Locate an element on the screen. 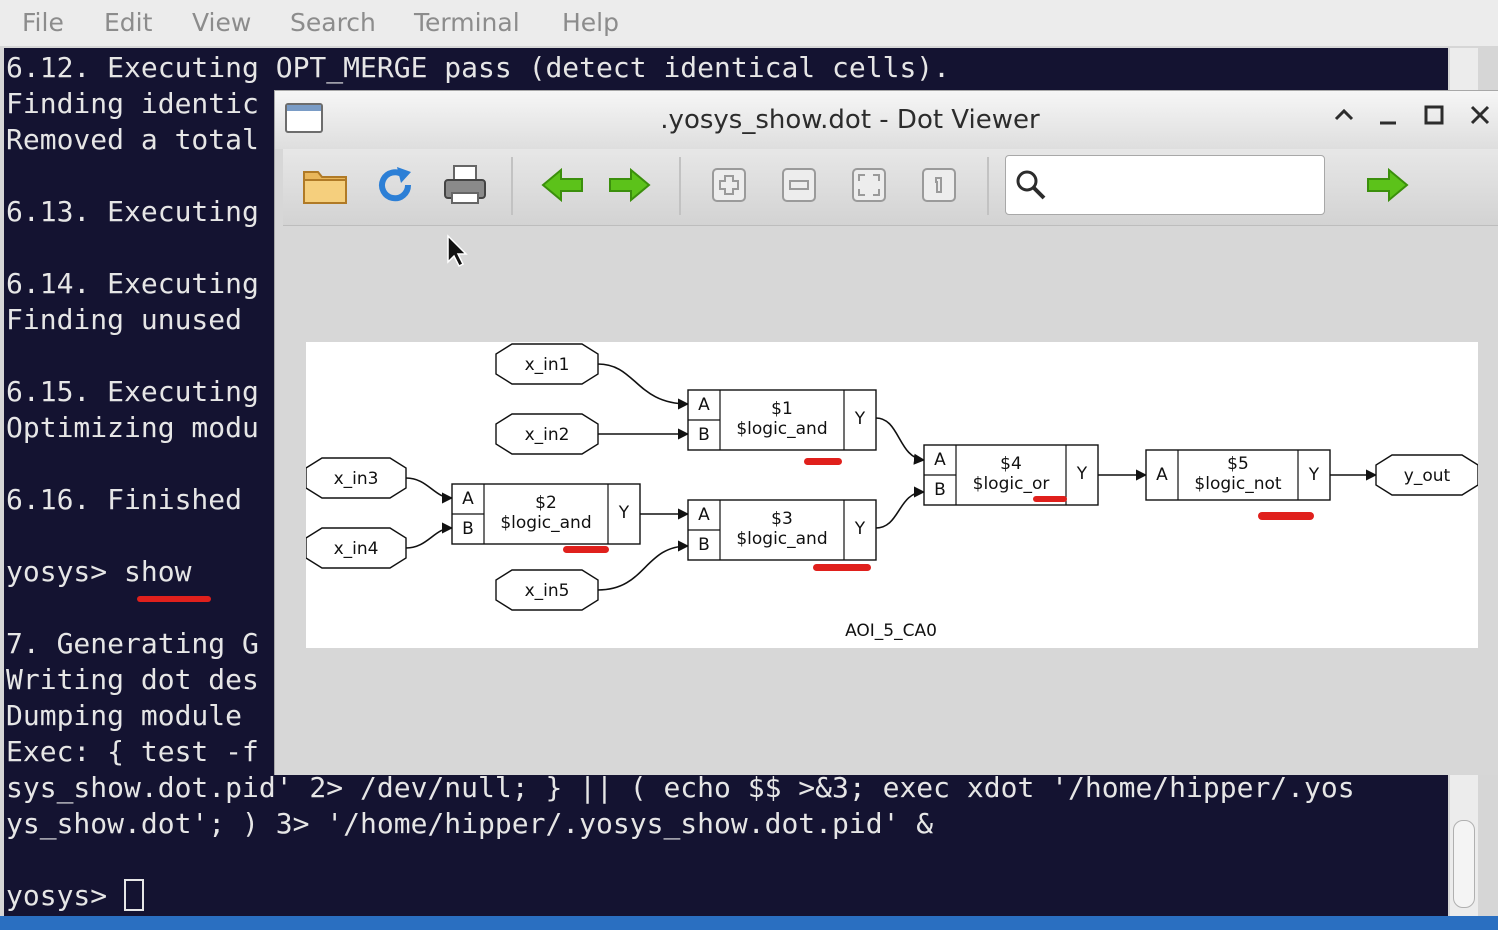  minimize-button is located at coordinates (1388, 118).